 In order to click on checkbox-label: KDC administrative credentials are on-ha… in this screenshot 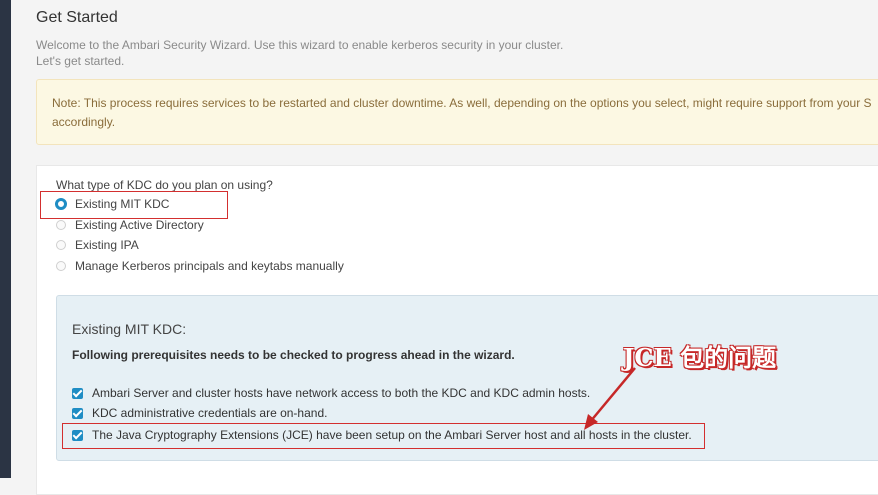, I will do `click(210, 413)`.